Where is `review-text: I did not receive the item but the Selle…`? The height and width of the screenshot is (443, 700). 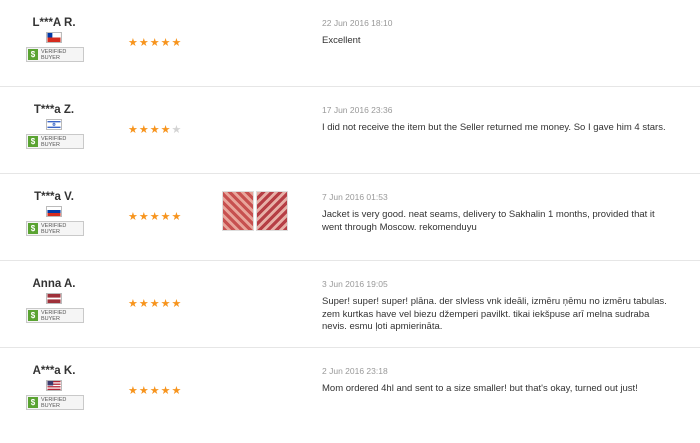 review-text: I did not receive the item but the Selle… is located at coordinates (494, 127).